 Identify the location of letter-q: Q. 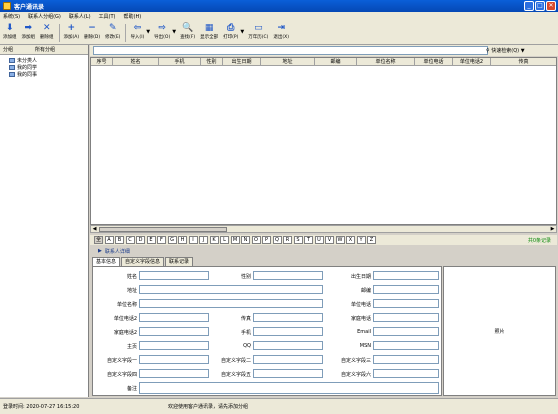
(277, 240).